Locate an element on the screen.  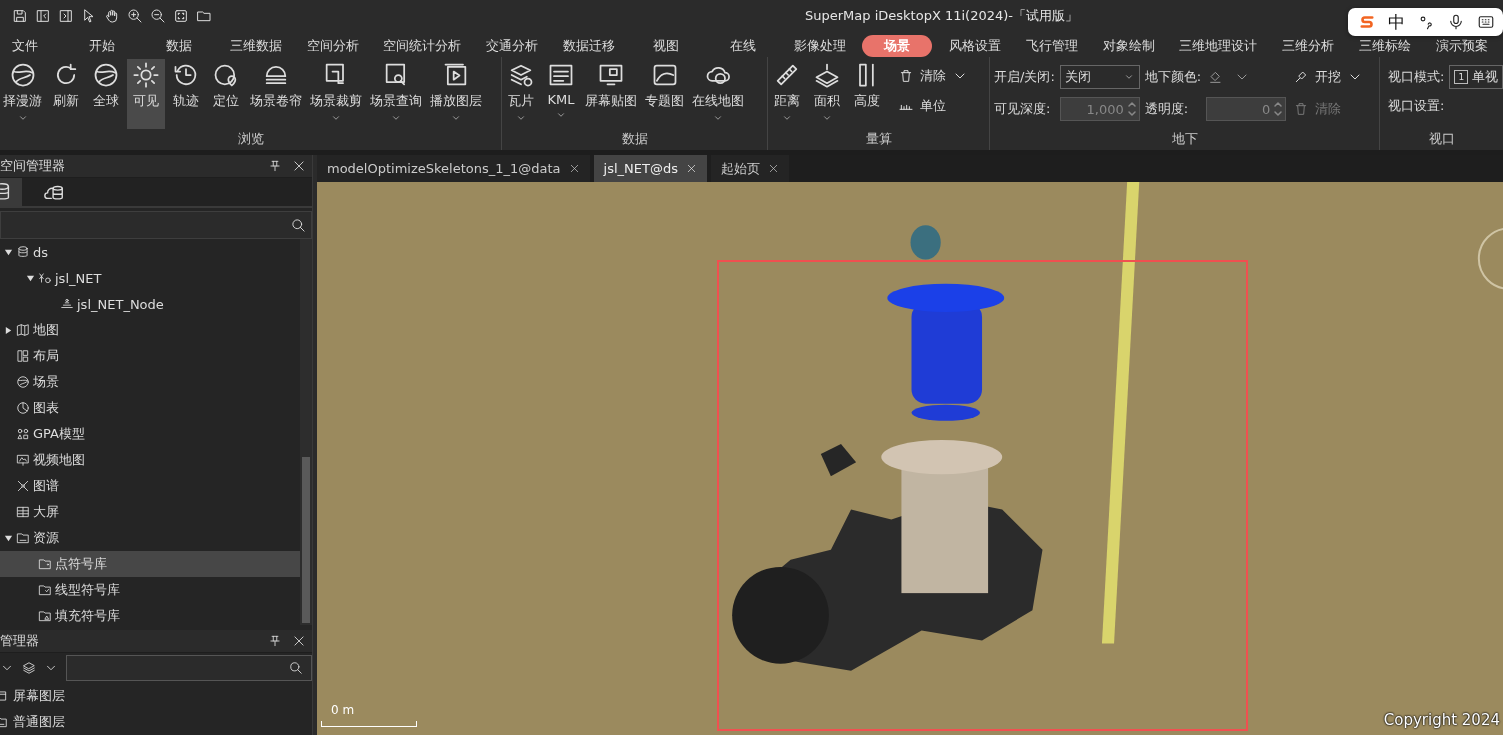
ribbon-button: 刷新 is located at coordinates (66, 94).